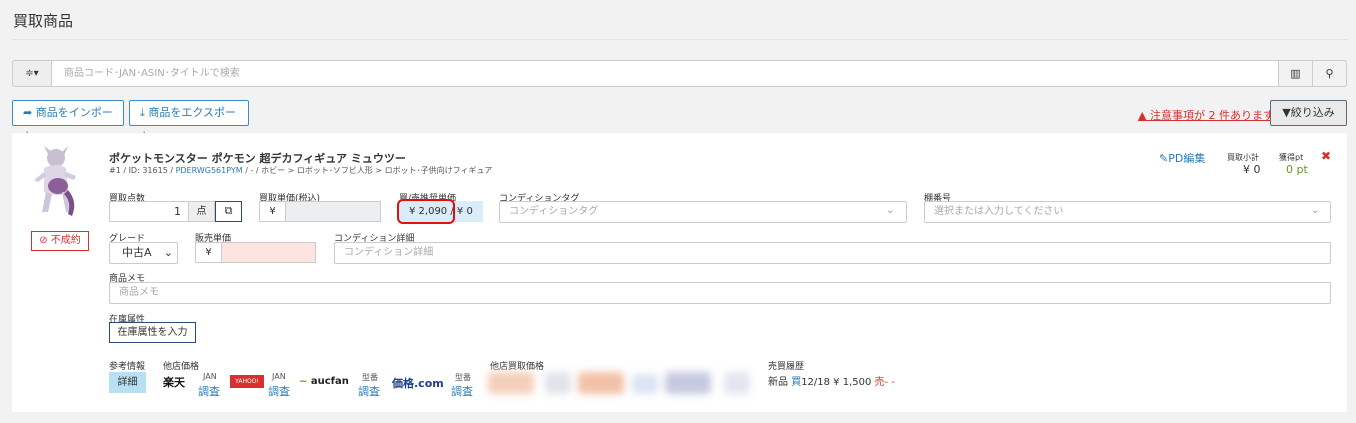 This screenshot has width=1356, height=423. What do you see at coordinates (464, 211) in the screenshot?
I see `recommended-sell: ¥ 0` at bounding box center [464, 211].